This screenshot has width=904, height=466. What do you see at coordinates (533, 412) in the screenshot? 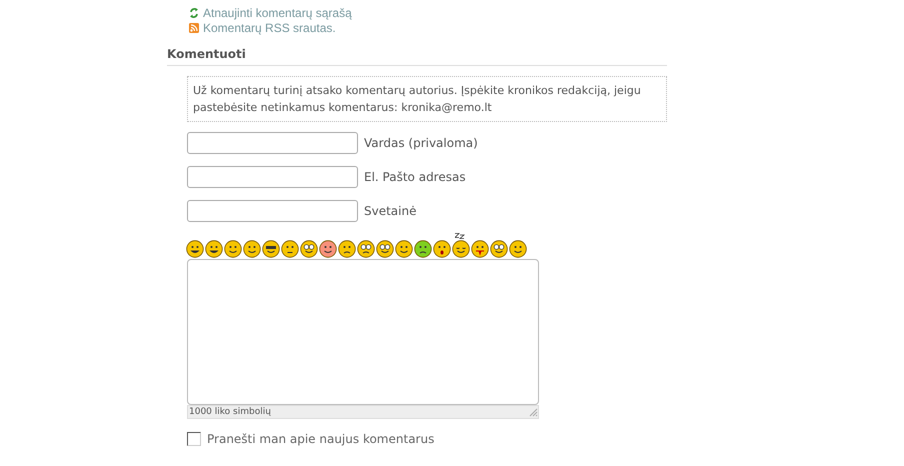
I see `resize-grip-icon` at bounding box center [533, 412].